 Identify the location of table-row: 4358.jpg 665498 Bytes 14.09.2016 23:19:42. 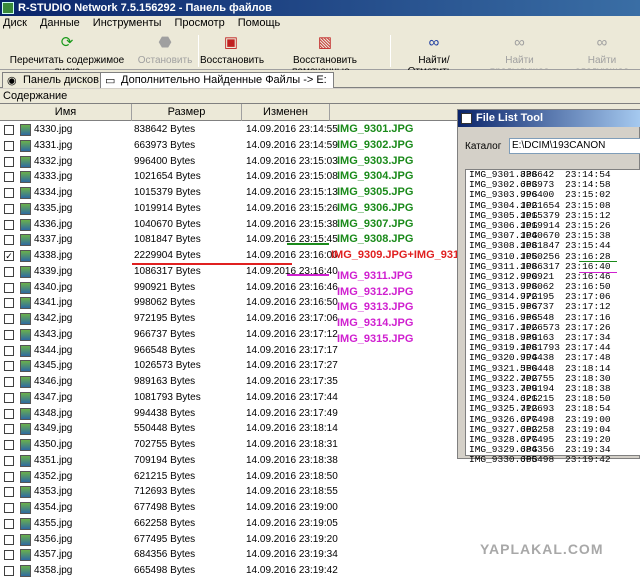
(320, 571).